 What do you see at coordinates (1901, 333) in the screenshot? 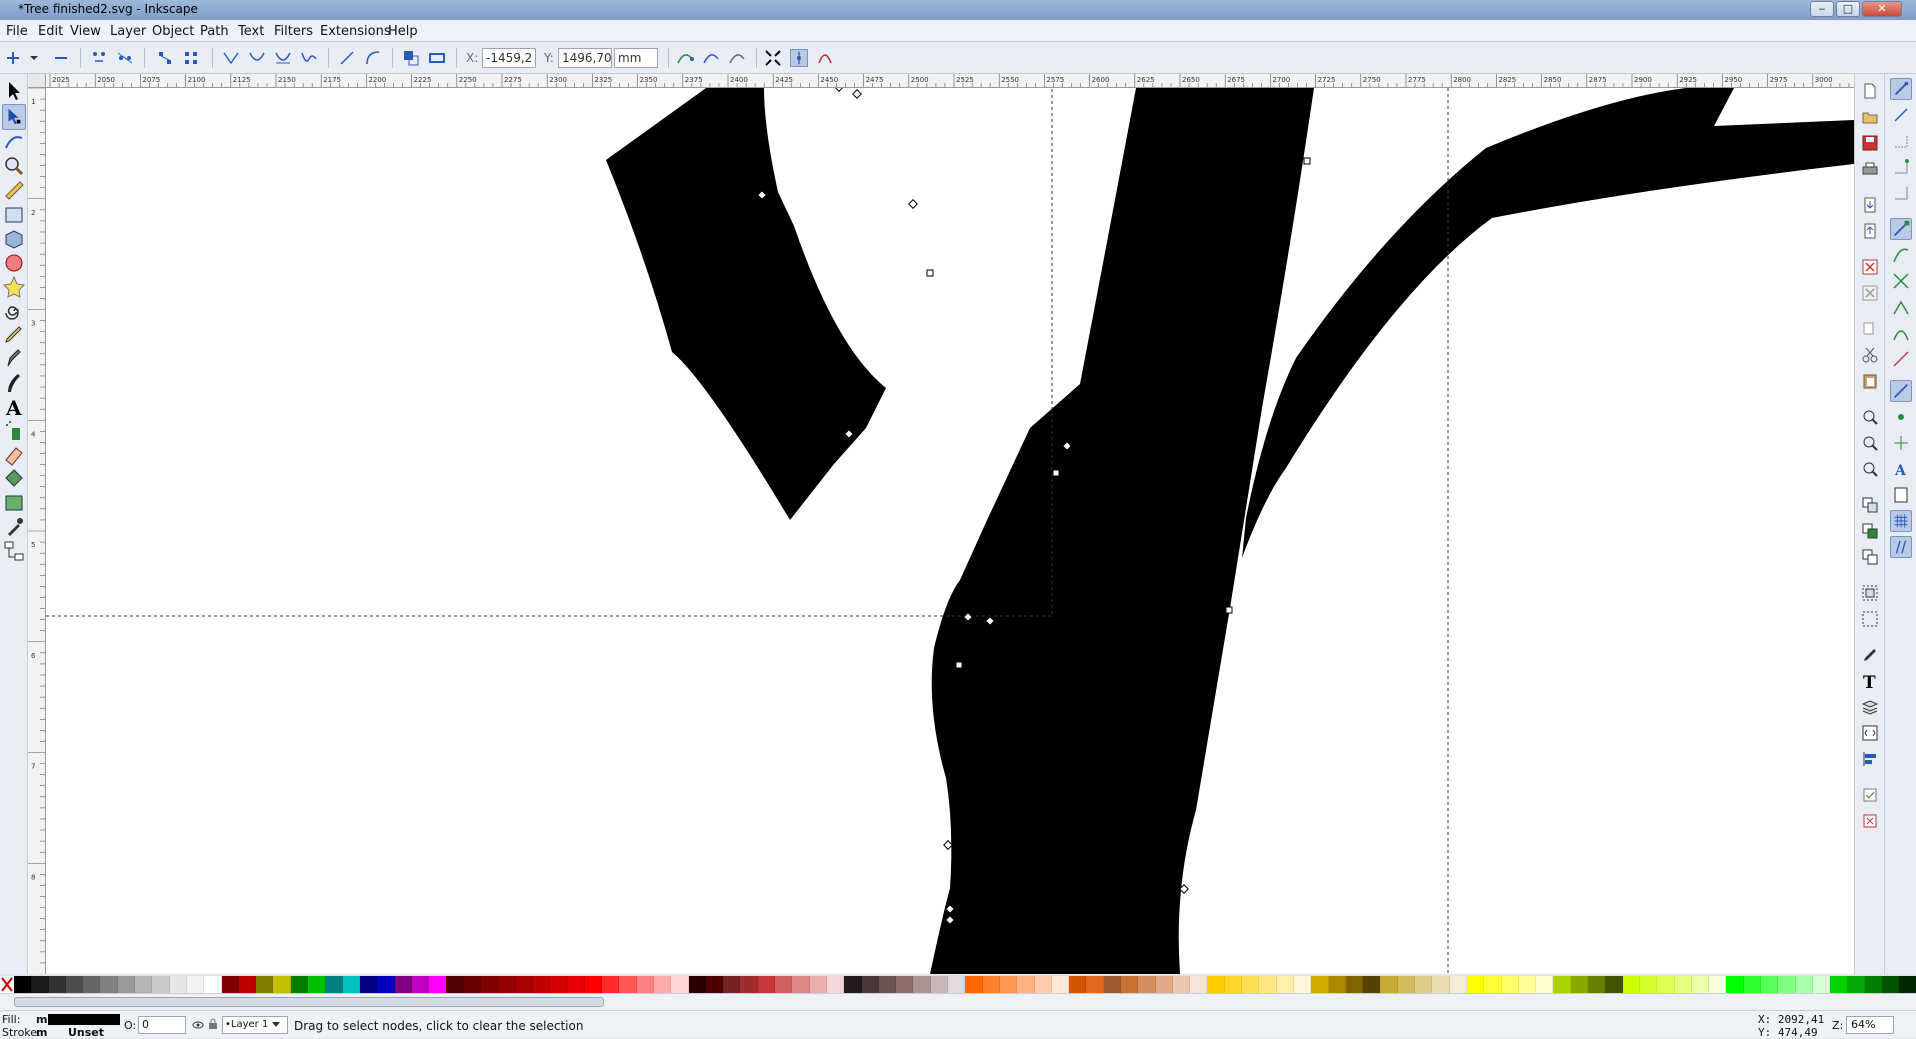
I see `snap-smooth-nodes-icon` at bounding box center [1901, 333].